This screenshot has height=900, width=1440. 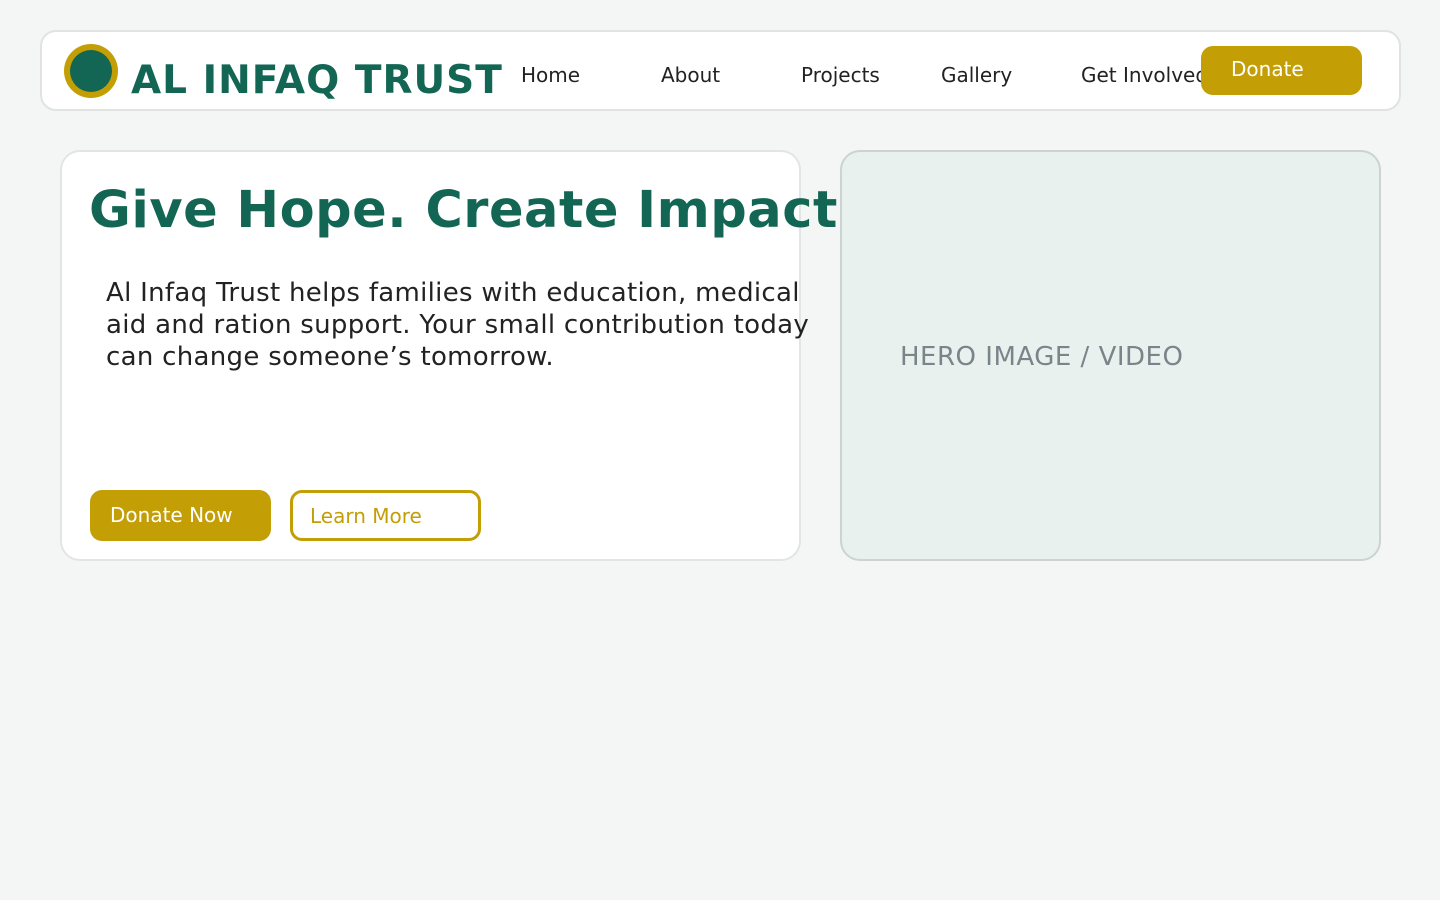 What do you see at coordinates (550, 75) in the screenshot?
I see `nav-link-home: Home` at bounding box center [550, 75].